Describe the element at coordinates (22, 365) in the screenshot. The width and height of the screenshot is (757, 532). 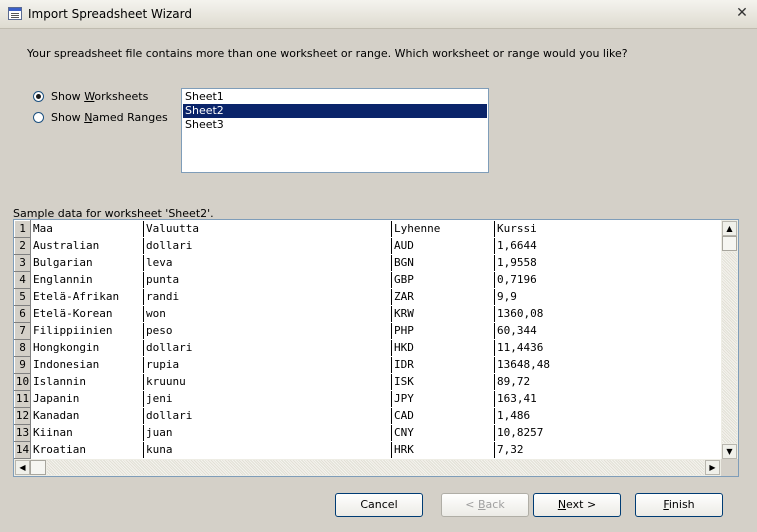
I see `row-number: 9` at that location.